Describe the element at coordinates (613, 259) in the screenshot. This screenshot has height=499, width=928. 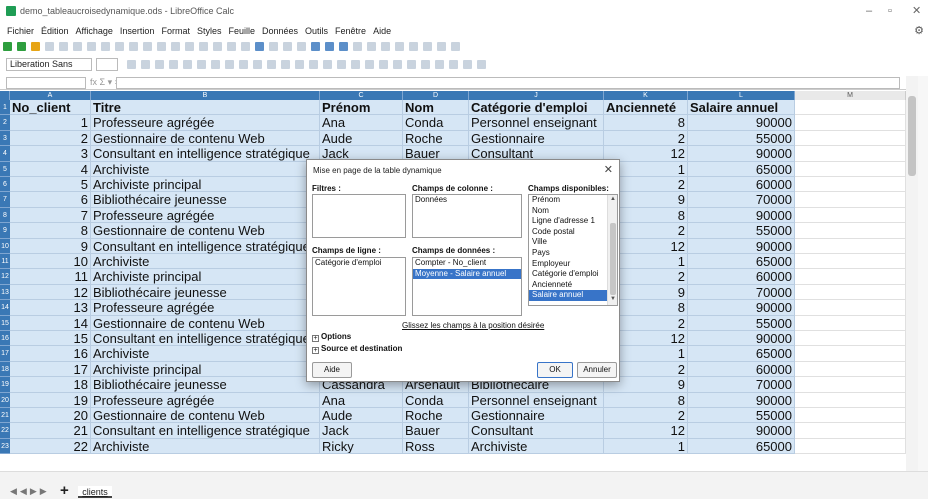
I see `available-fields-scroll-thumb` at that location.